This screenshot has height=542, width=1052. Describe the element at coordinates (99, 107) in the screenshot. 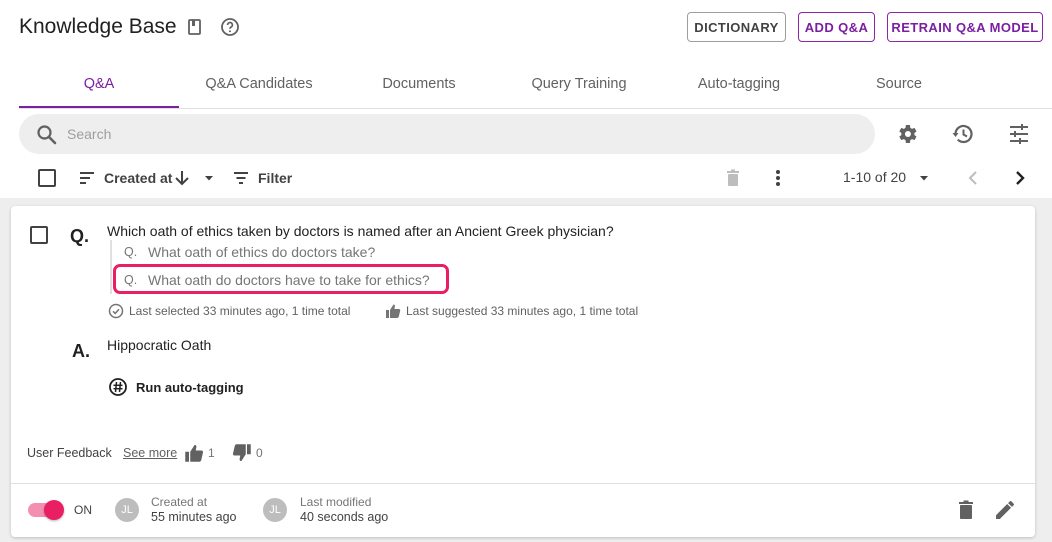

I see `active-tab-indicator` at that location.